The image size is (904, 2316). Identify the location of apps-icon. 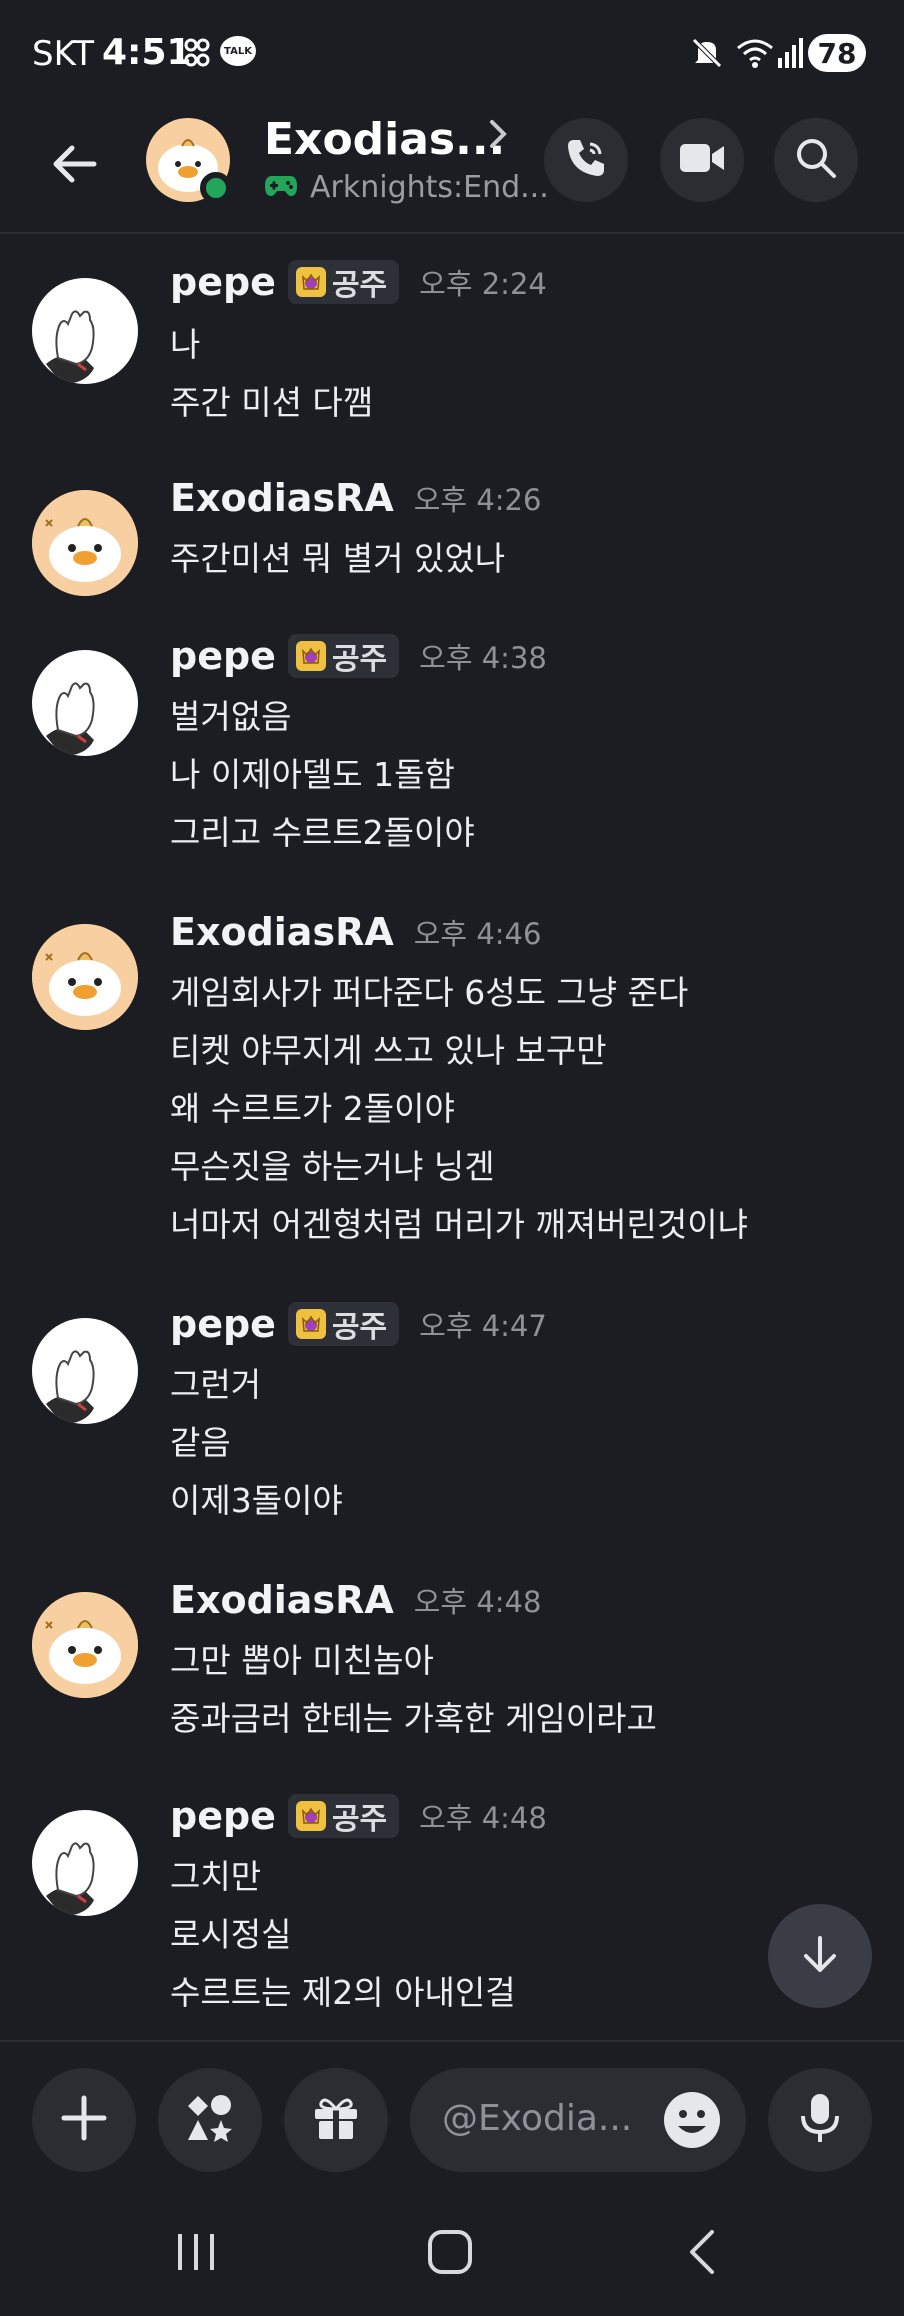
(210, 2120).